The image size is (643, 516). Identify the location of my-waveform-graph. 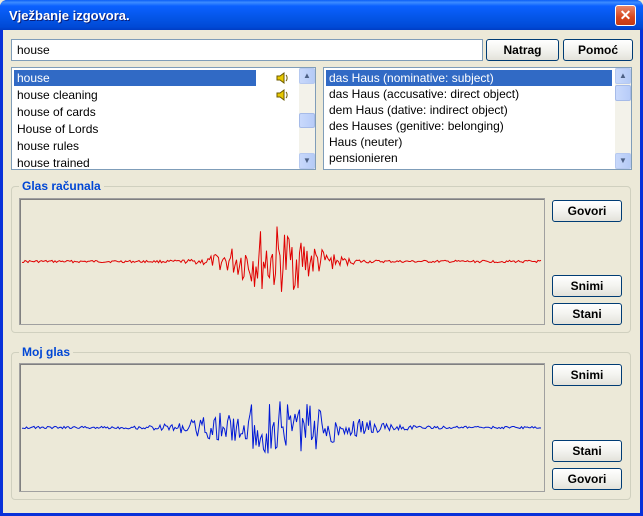
(281, 427).